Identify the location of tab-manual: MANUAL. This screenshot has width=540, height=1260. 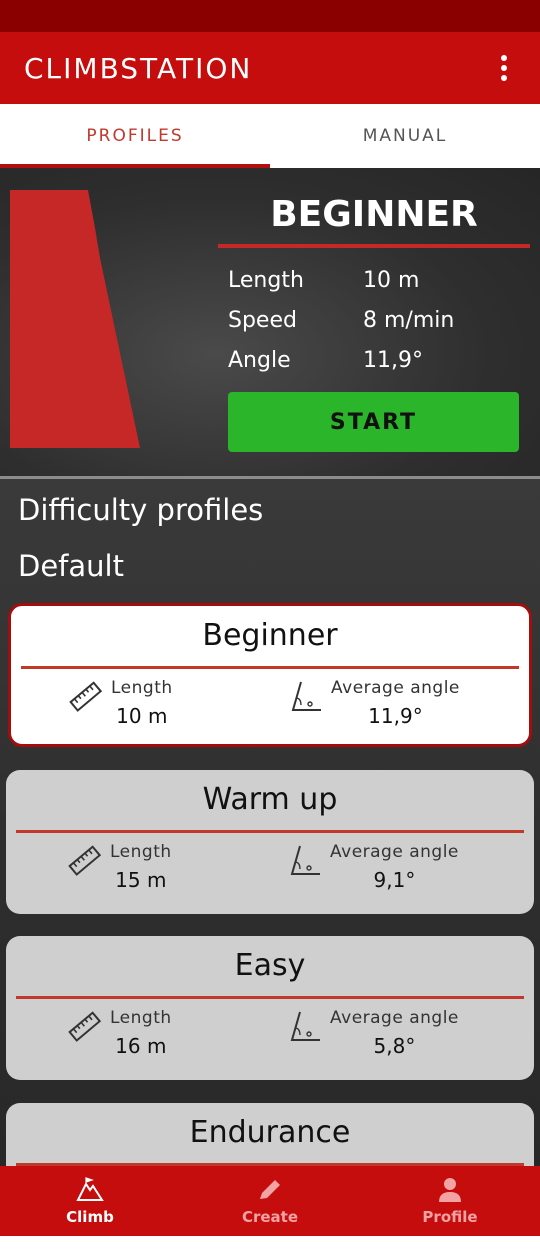
(405, 136).